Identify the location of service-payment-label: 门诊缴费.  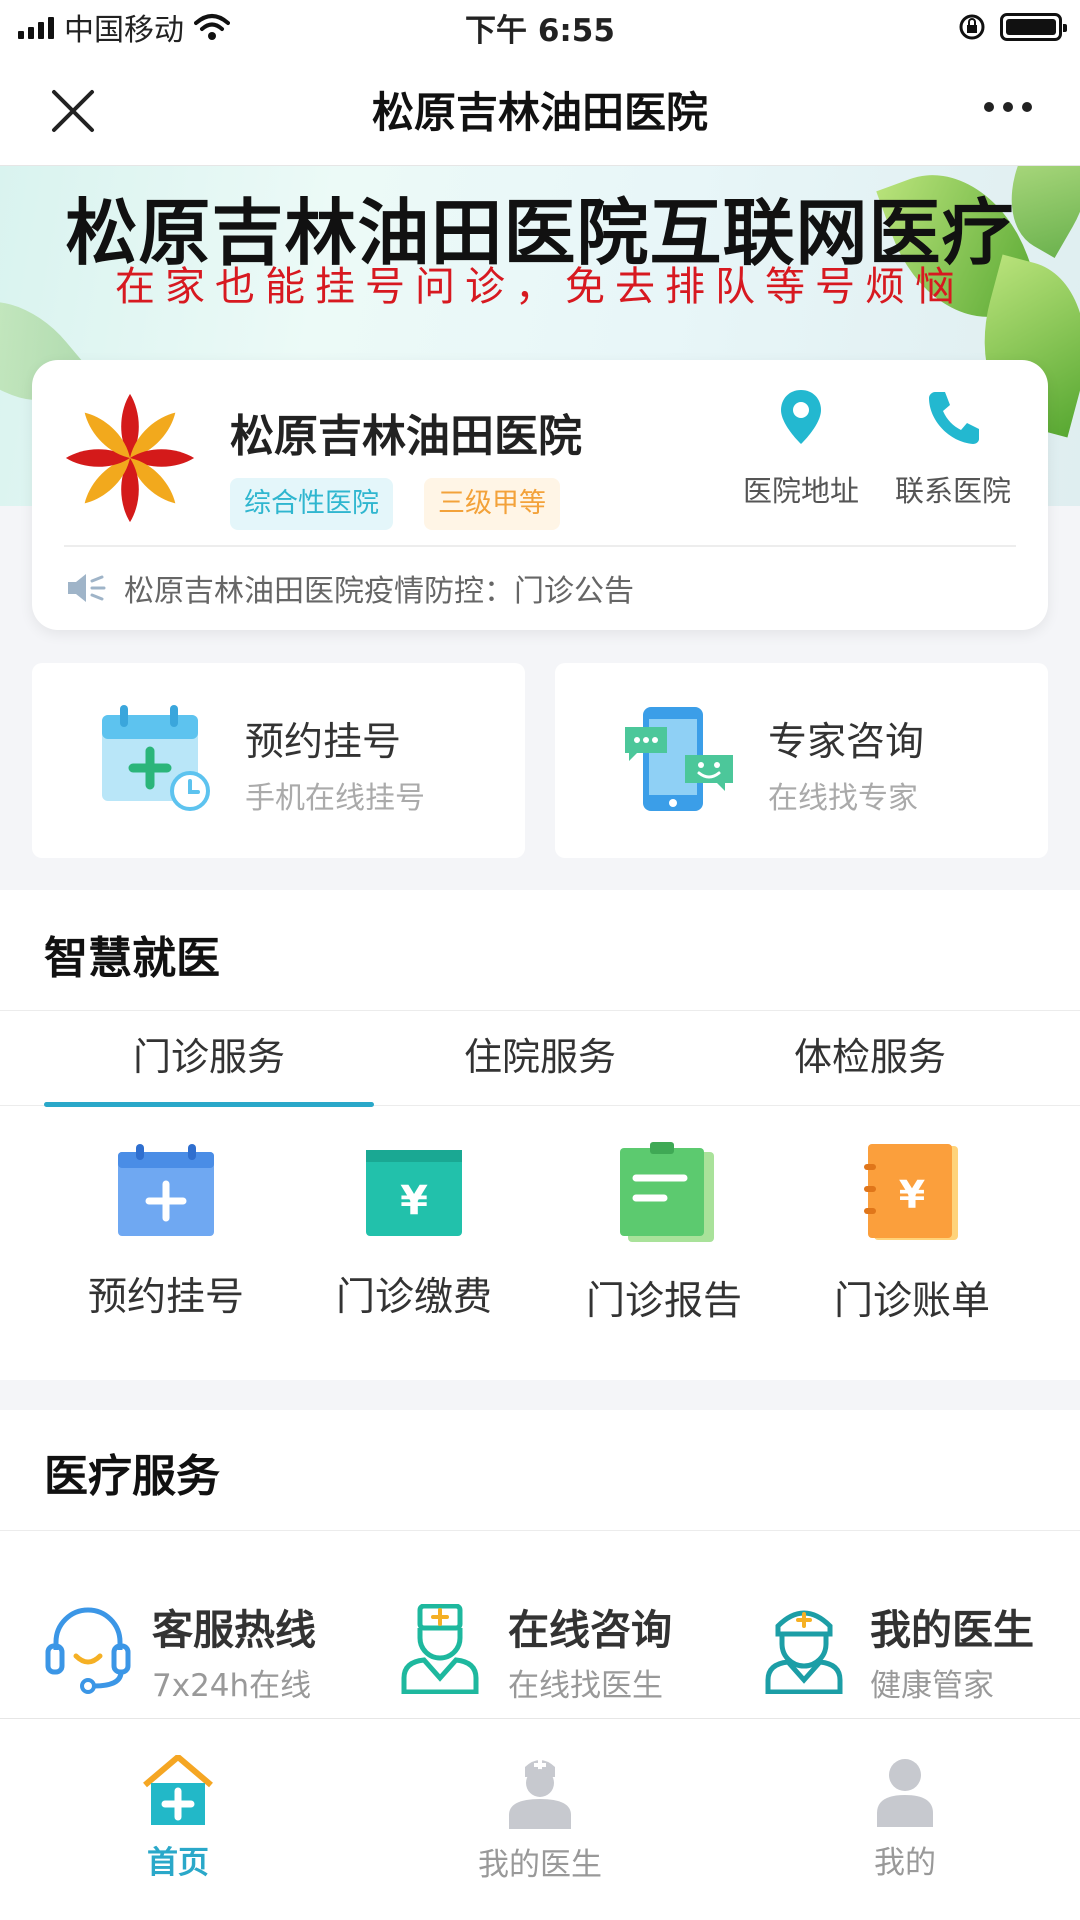
(413, 1297).